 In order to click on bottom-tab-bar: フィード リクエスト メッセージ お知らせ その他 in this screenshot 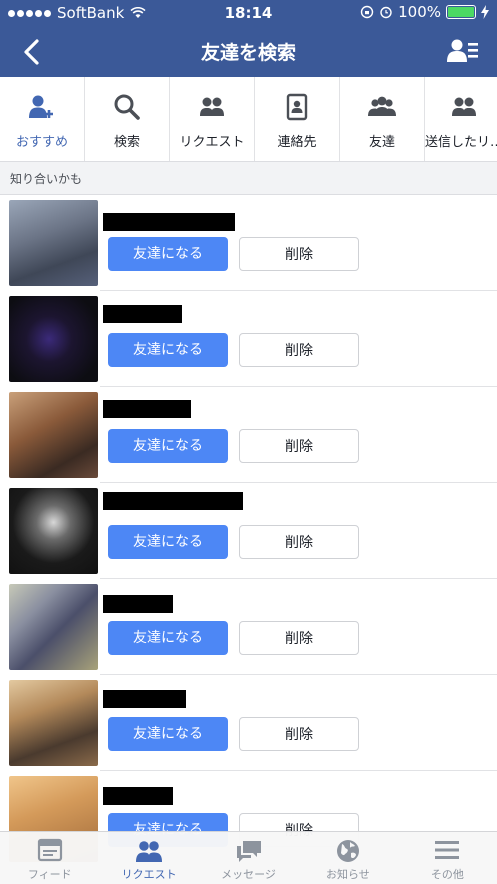, I will do `click(248, 857)`.